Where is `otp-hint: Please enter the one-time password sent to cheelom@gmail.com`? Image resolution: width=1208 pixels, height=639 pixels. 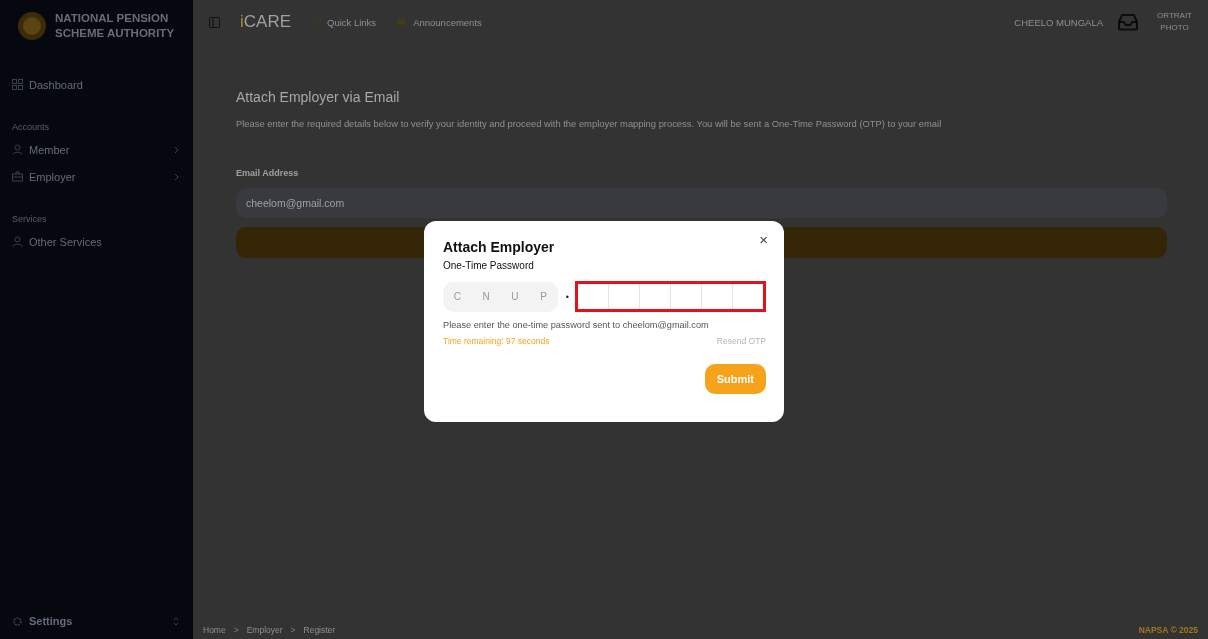 otp-hint: Please enter the one-time password sent to cheelom@gmail.com is located at coordinates (576, 325).